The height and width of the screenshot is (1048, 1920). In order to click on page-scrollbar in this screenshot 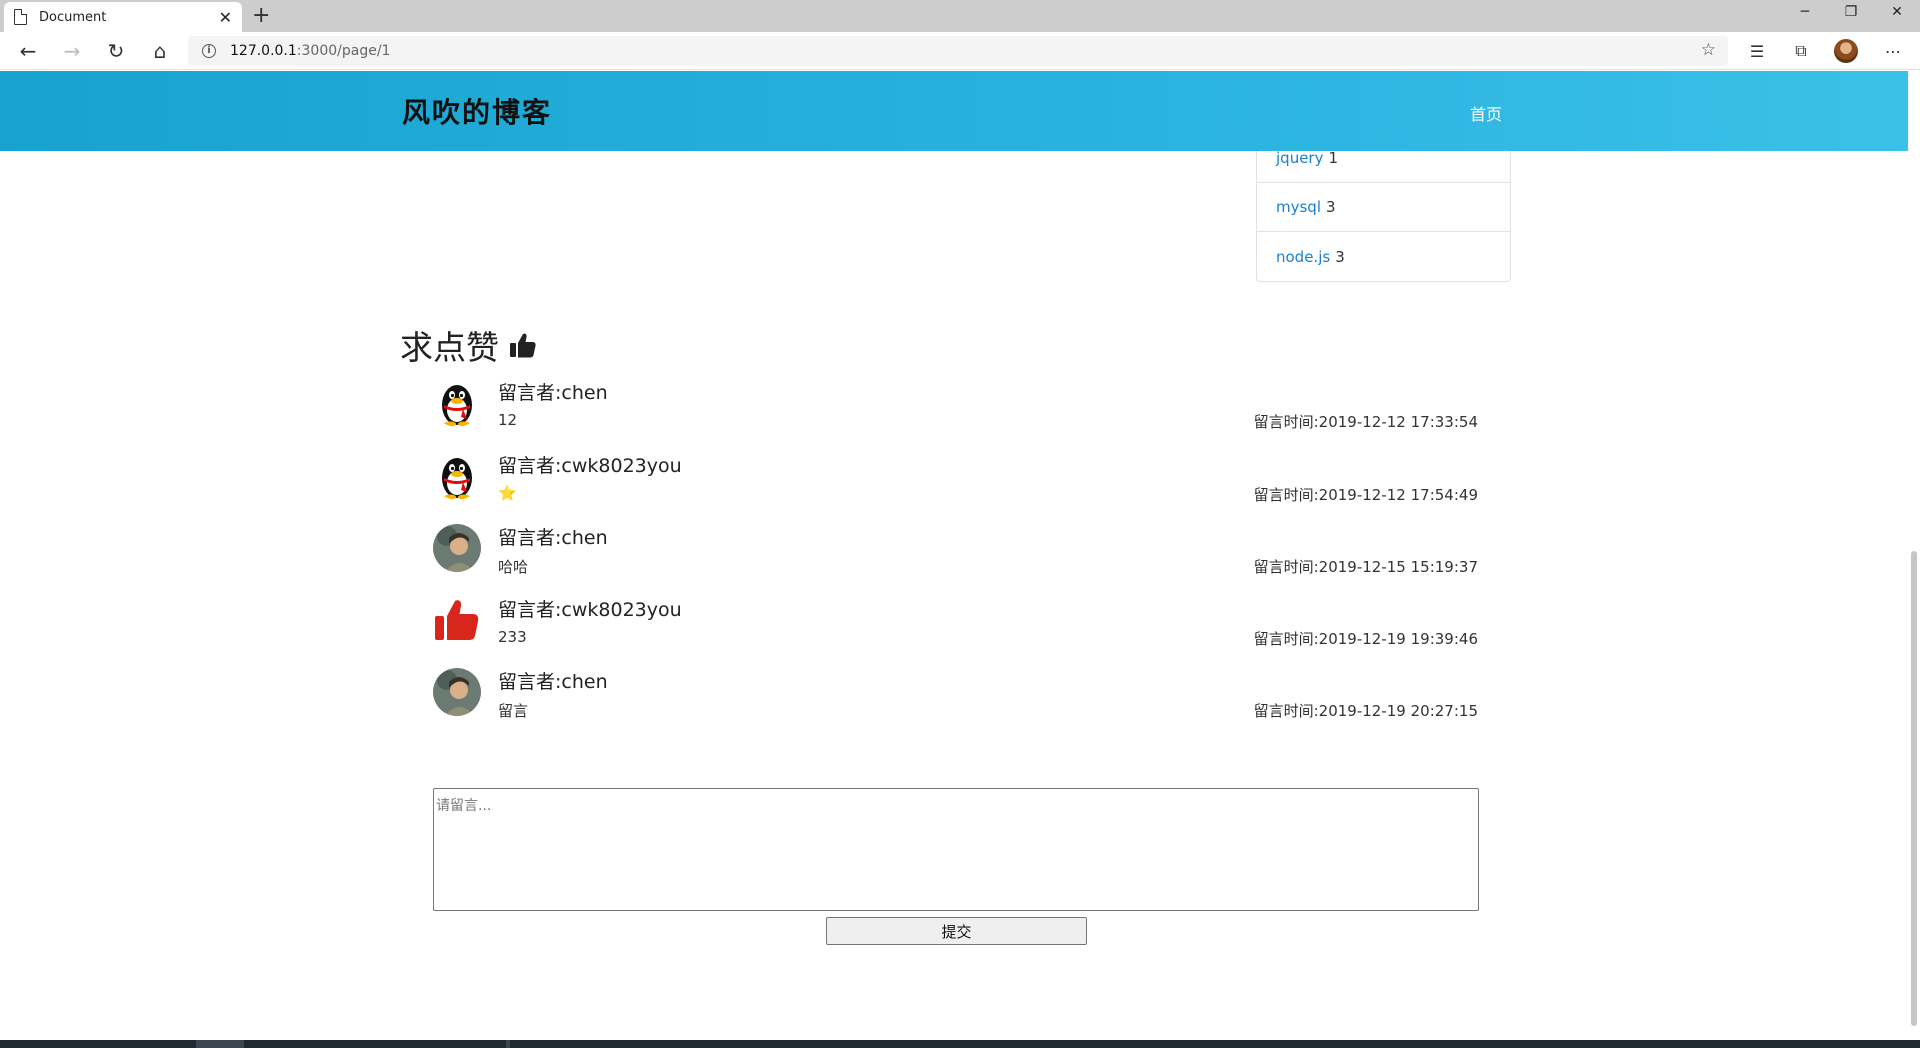, I will do `click(1914, 555)`.